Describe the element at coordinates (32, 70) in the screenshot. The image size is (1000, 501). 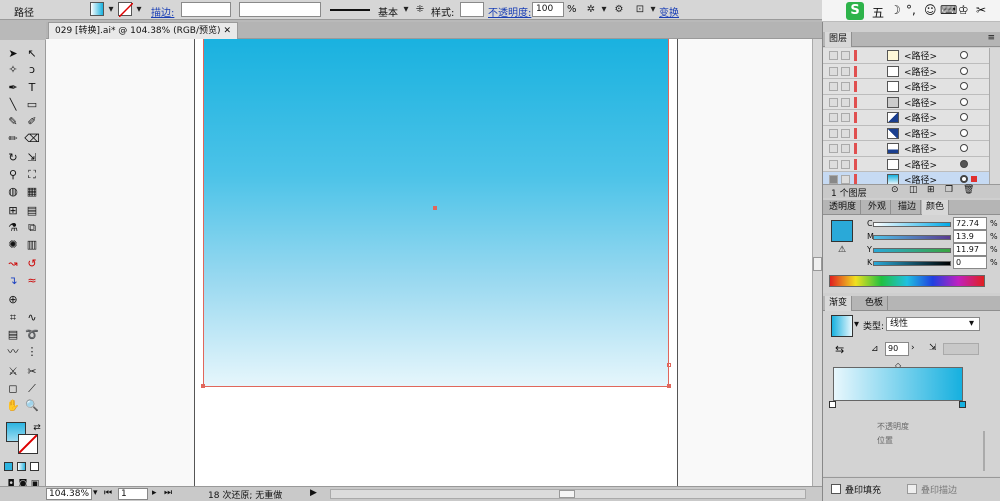
I see `lasso-tool-icon: ↄ` at that location.